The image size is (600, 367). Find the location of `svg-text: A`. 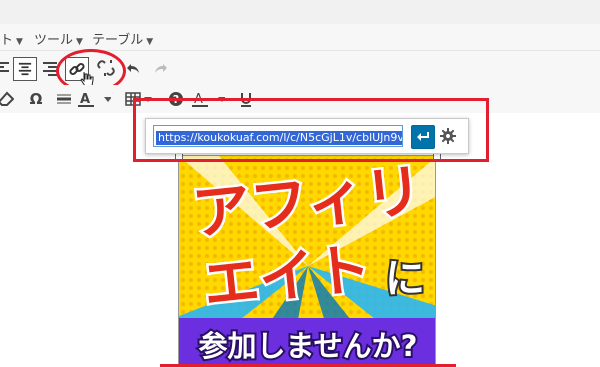

svg-text: A is located at coordinates (85, 99).